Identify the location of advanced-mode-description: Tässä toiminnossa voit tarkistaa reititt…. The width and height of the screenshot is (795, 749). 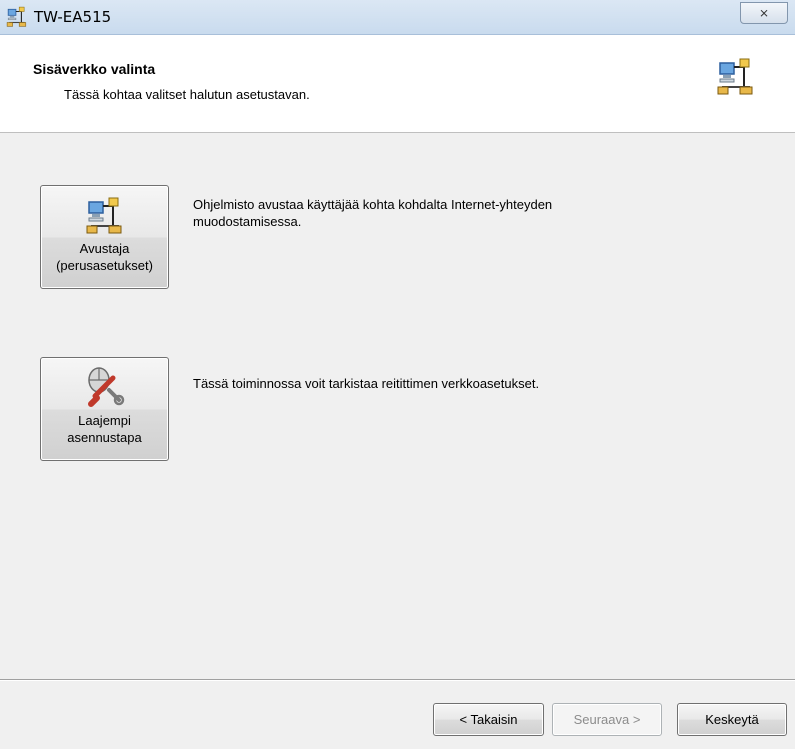
(366, 383).